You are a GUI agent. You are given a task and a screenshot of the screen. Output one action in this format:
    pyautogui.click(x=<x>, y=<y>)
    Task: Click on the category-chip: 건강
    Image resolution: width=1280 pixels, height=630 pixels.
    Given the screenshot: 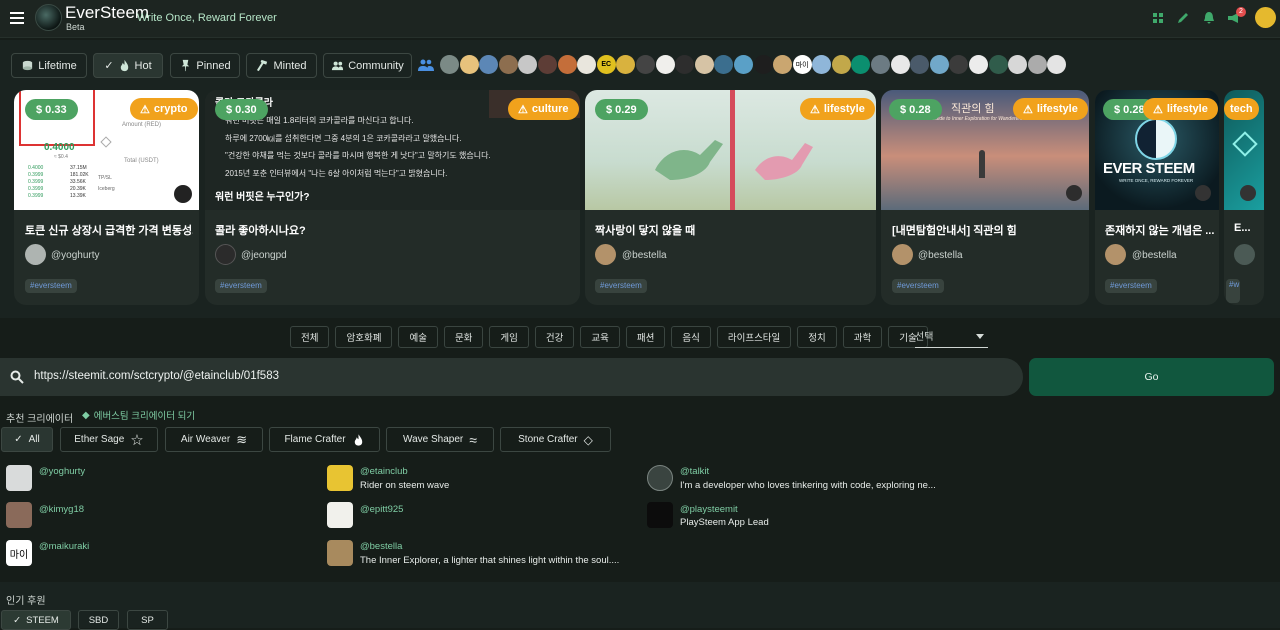 What is the action you would take?
    pyautogui.click(x=554, y=337)
    